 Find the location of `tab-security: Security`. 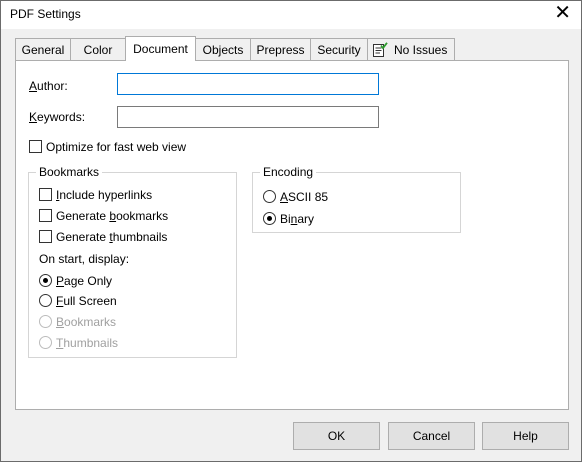

tab-security: Security is located at coordinates (339, 49).